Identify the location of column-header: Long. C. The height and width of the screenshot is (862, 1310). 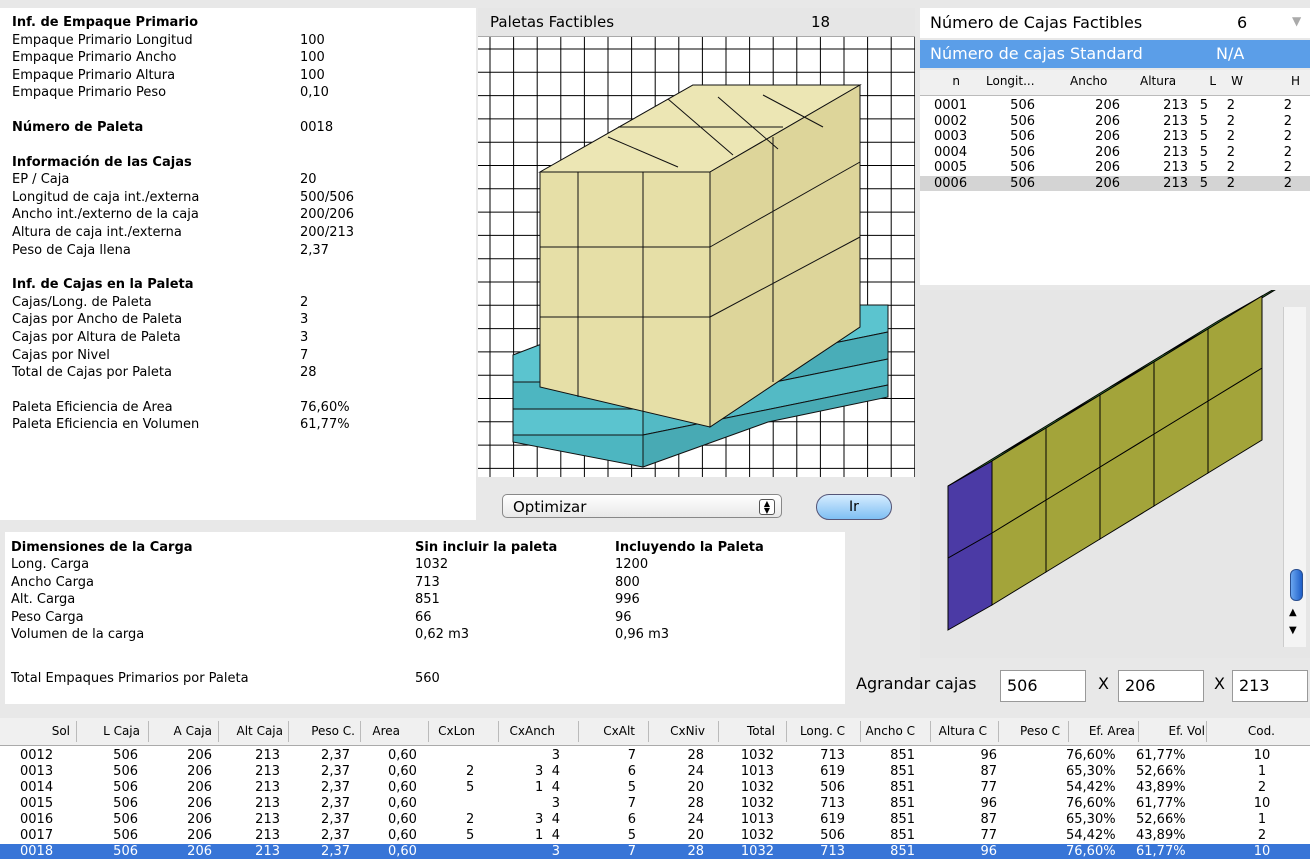
(817, 731).